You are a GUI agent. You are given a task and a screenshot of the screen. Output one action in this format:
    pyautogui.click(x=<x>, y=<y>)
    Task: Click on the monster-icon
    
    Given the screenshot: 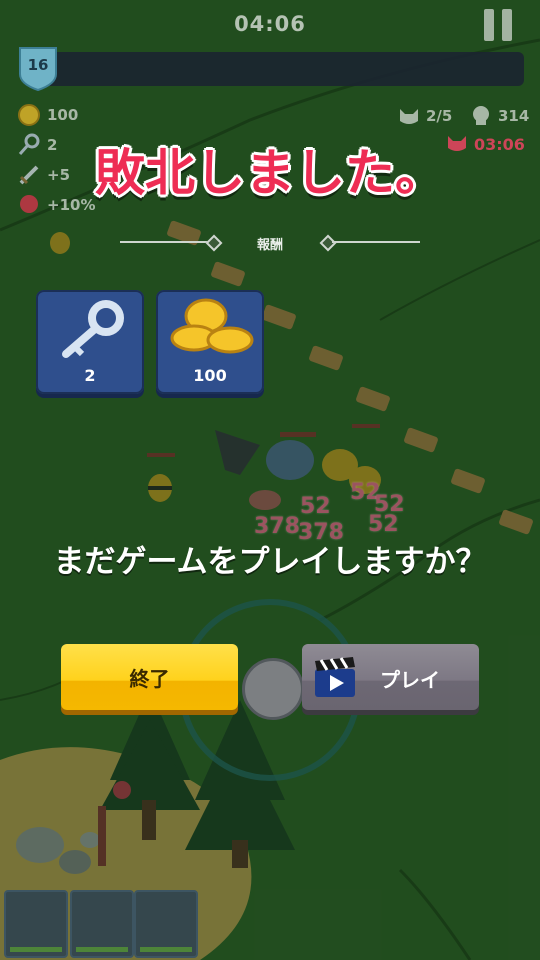 What is the action you would take?
    pyautogui.click(x=409, y=116)
    